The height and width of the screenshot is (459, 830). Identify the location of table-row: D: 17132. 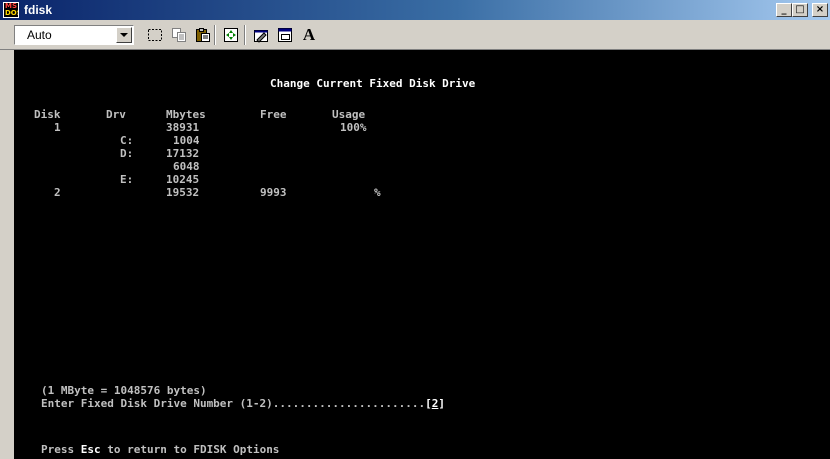
(234, 153).